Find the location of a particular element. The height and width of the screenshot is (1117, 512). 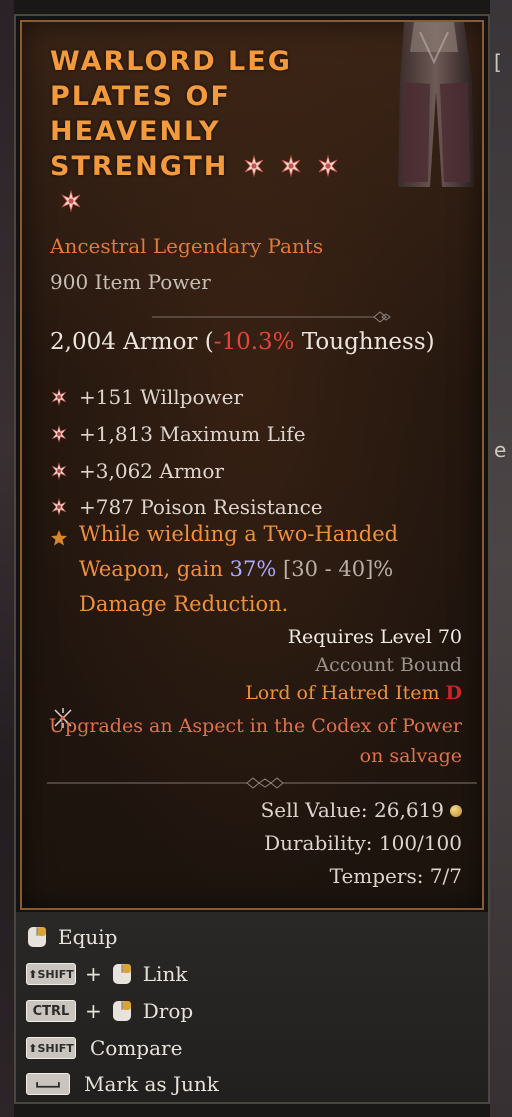

background-right: [ e is located at coordinates (501, 558).